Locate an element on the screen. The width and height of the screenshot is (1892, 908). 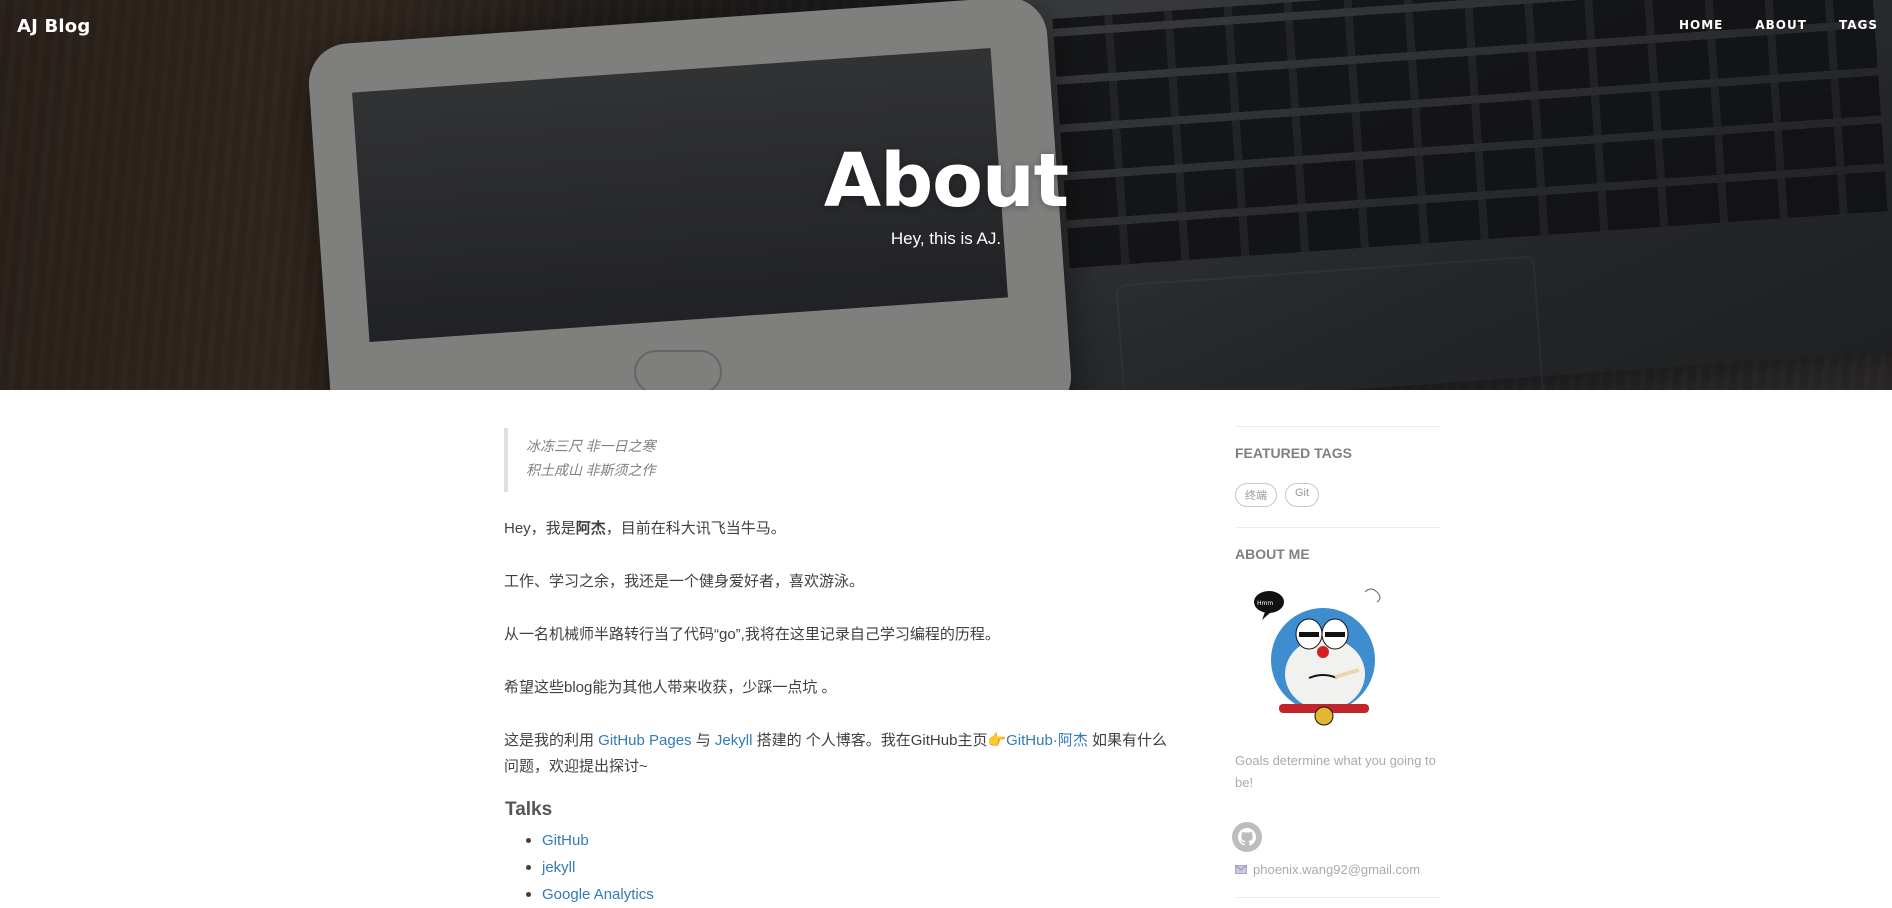
talk-link-github: GitHub is located at coordinates (565, 840).